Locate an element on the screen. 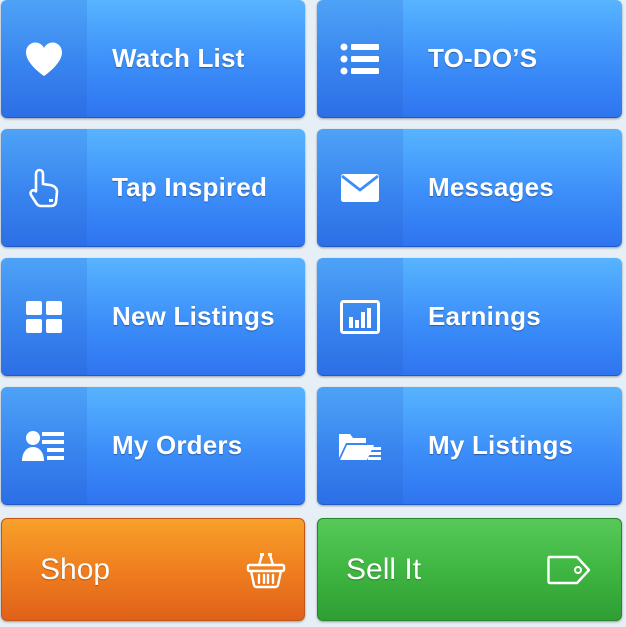 The image size is (626, 627). new-listings-label: New Listings is located at coordinates (193, 316).